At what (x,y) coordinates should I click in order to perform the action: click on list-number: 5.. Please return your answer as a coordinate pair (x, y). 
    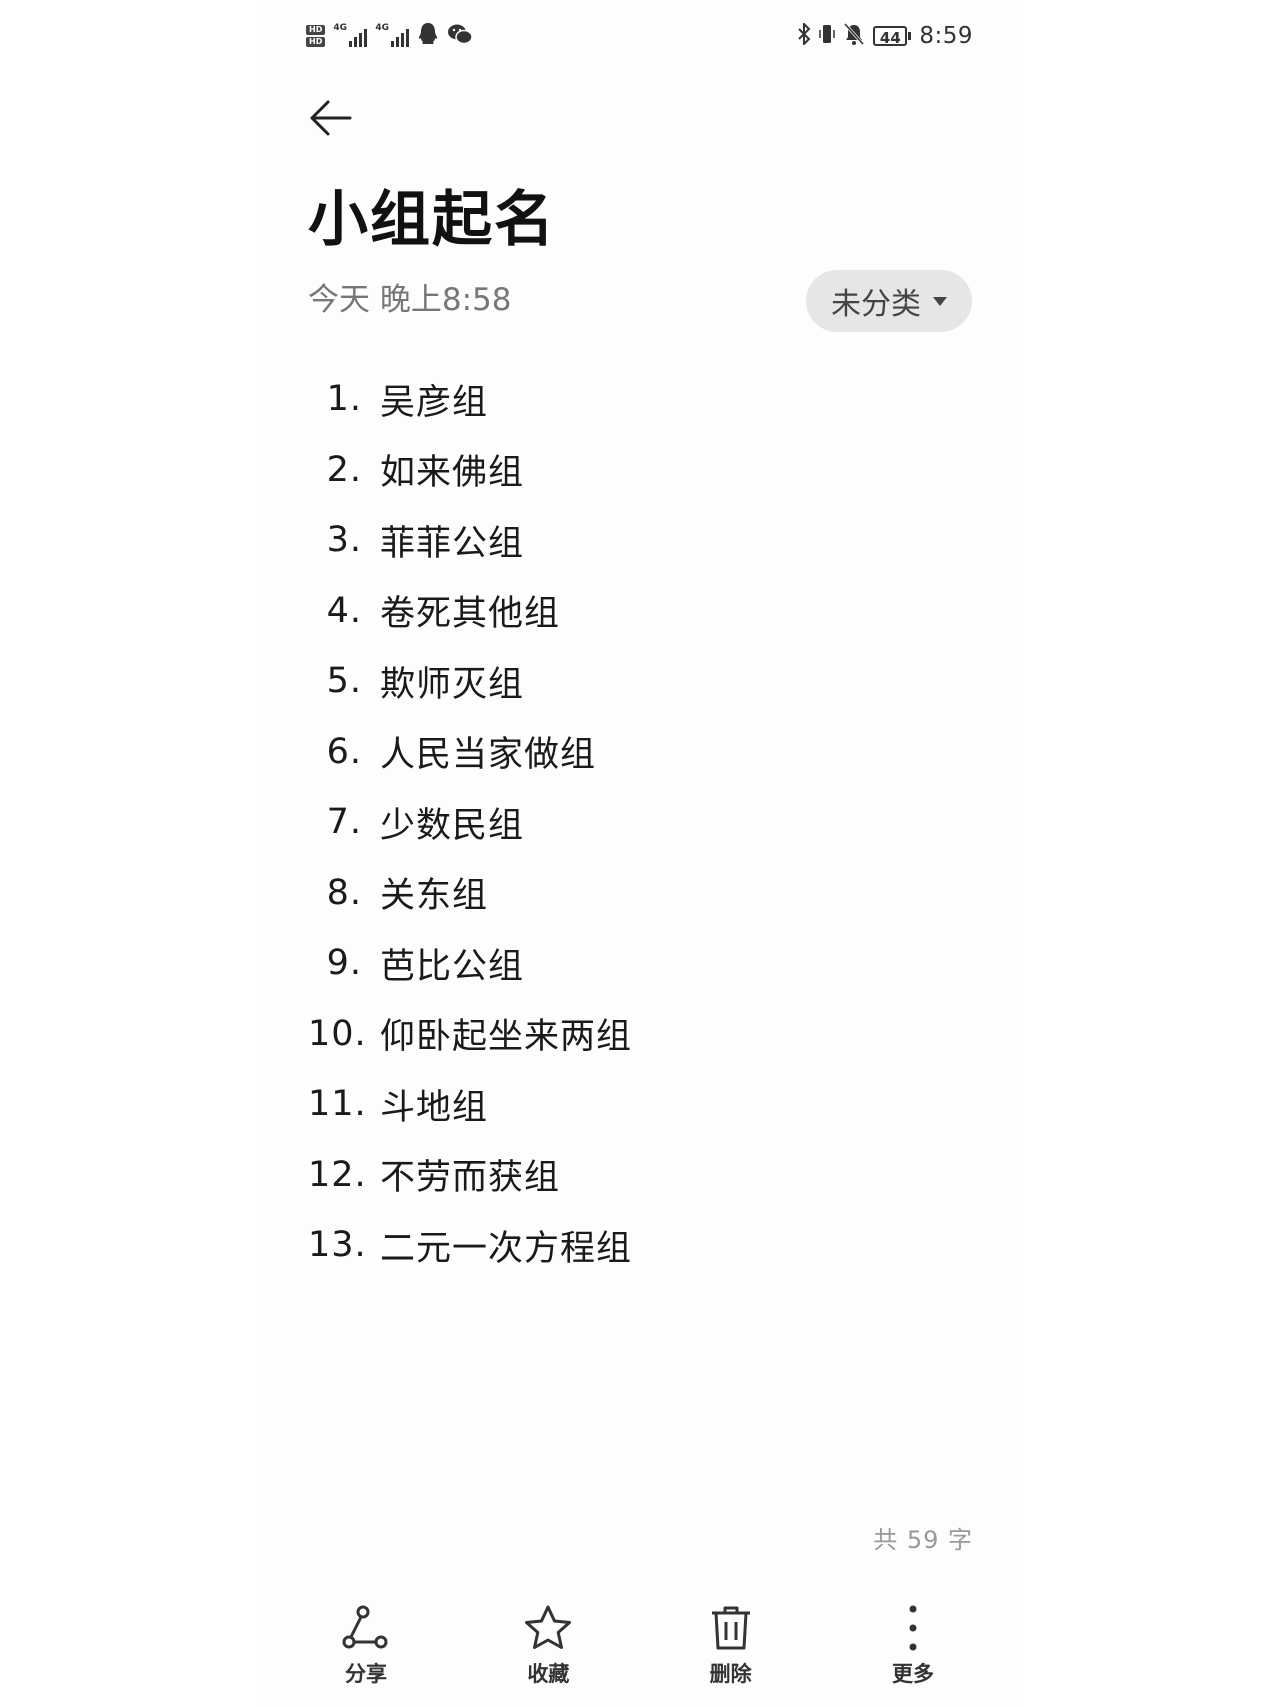
    Looking at the image, I should click on (344, 681).